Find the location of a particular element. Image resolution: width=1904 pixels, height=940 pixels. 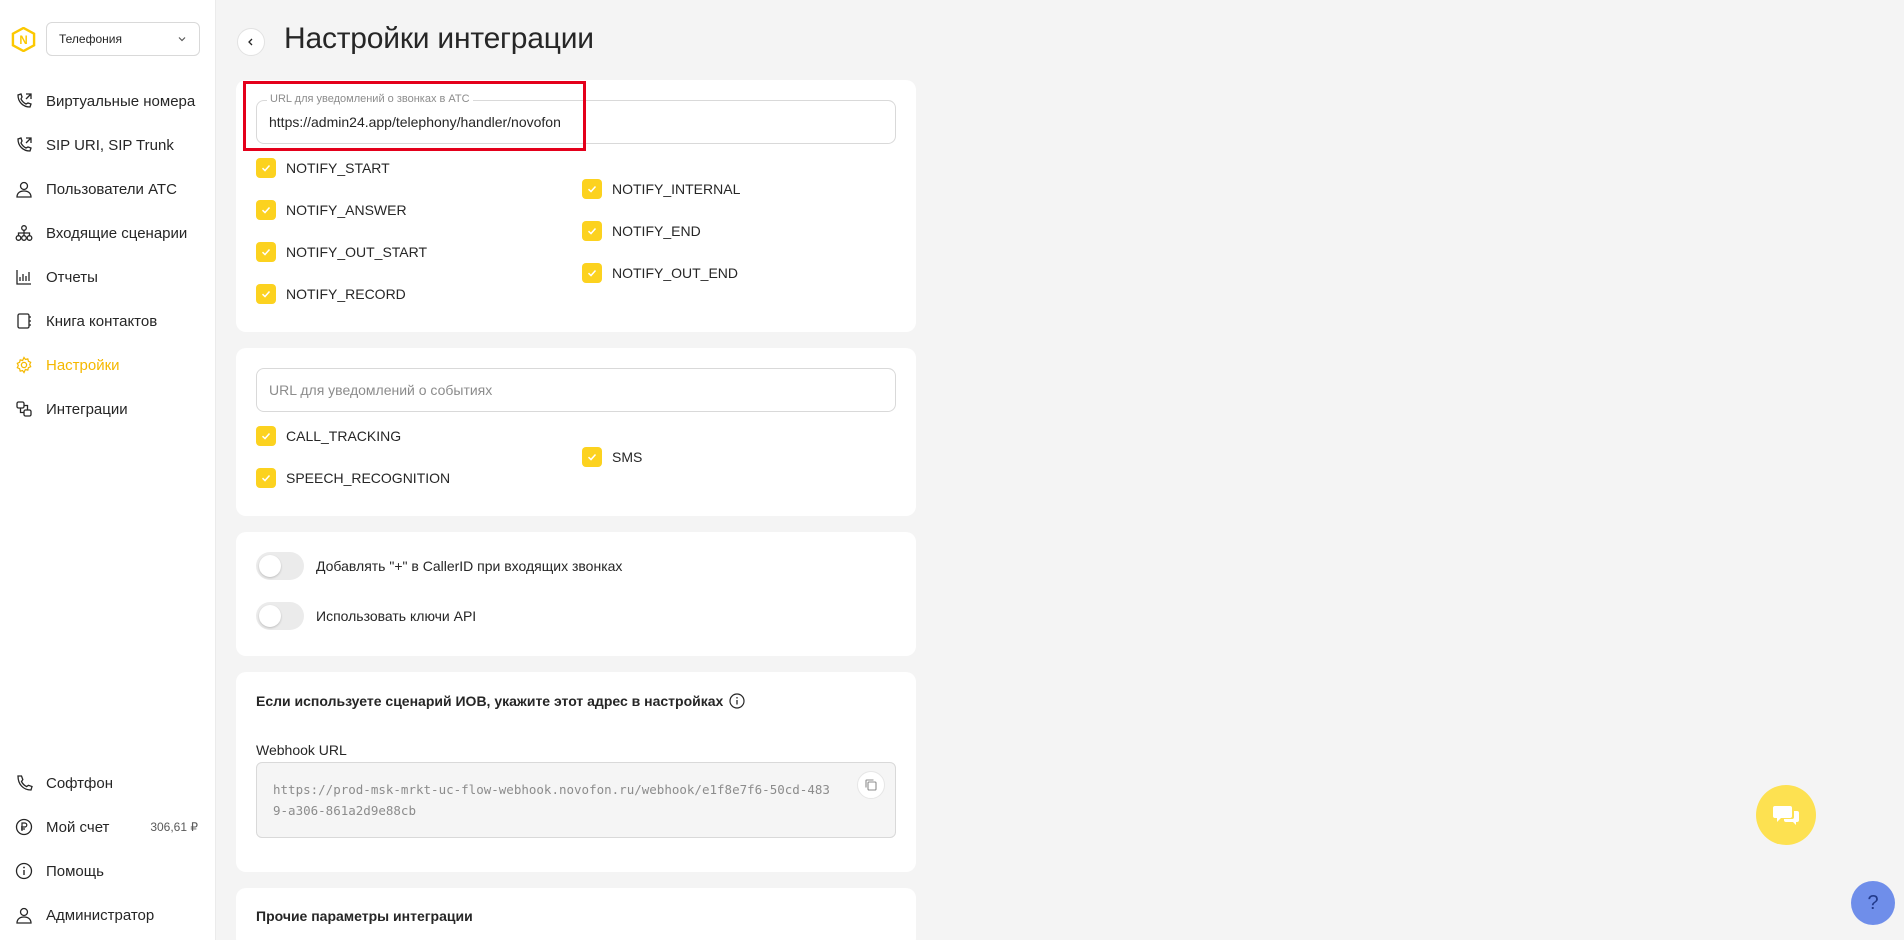

flow-icon is located at coordinates (24, 233).